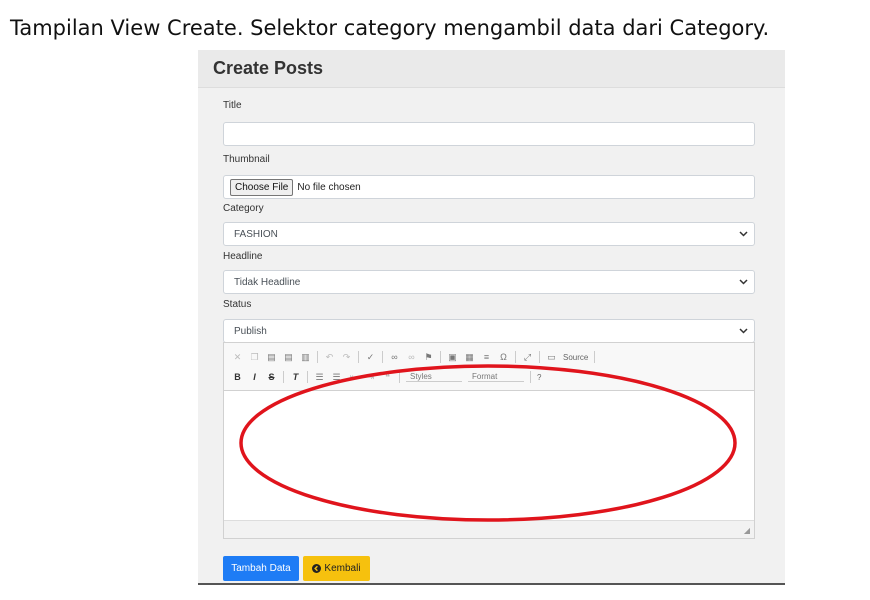  What do you see at coordinates (262, 187) in the screenshot?
I see `choose-file-button: Choose File` at bounding box center [262, 187].